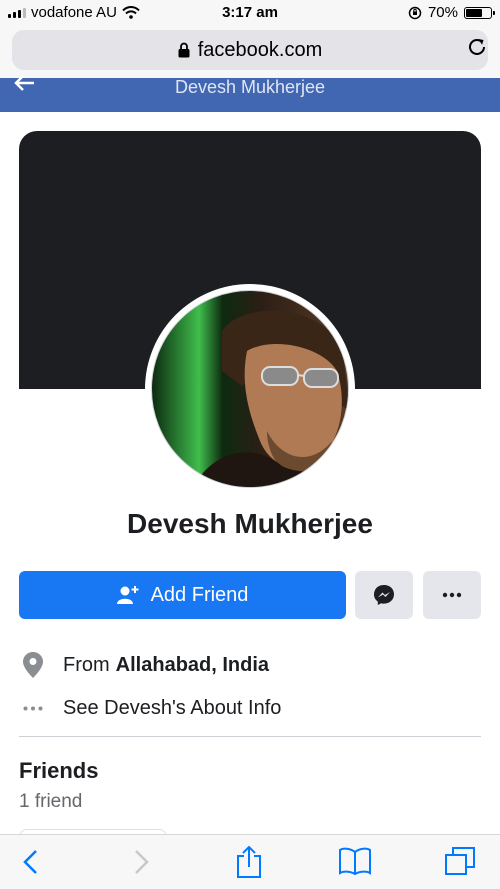 This screenshot has height=889, width=500. I want to click on bookmarks-icon, so click(355, 861).